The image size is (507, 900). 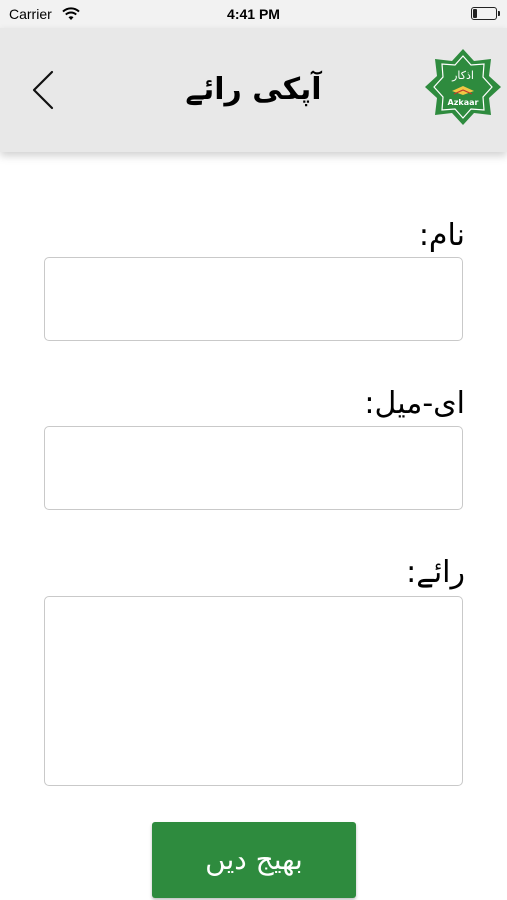 I want to click on feedback-label: رائے:, so click(x=435, y=572).